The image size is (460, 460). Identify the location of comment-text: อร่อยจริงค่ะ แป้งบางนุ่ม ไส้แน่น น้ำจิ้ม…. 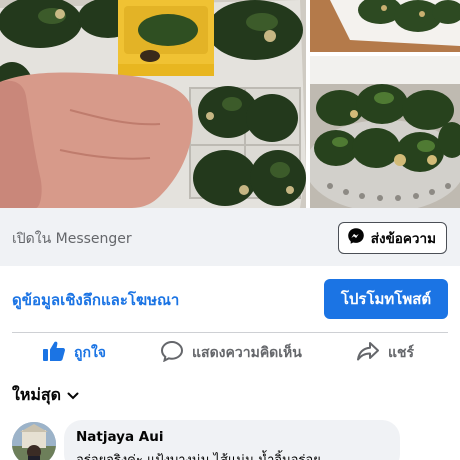
(232, 454).